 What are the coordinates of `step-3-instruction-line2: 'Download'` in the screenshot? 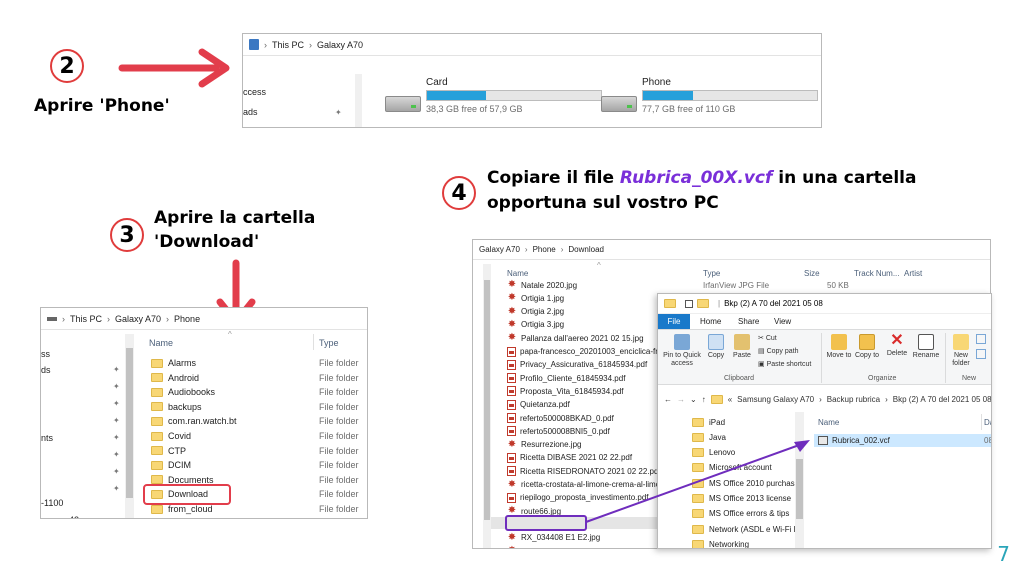 It's located at (207, 242).